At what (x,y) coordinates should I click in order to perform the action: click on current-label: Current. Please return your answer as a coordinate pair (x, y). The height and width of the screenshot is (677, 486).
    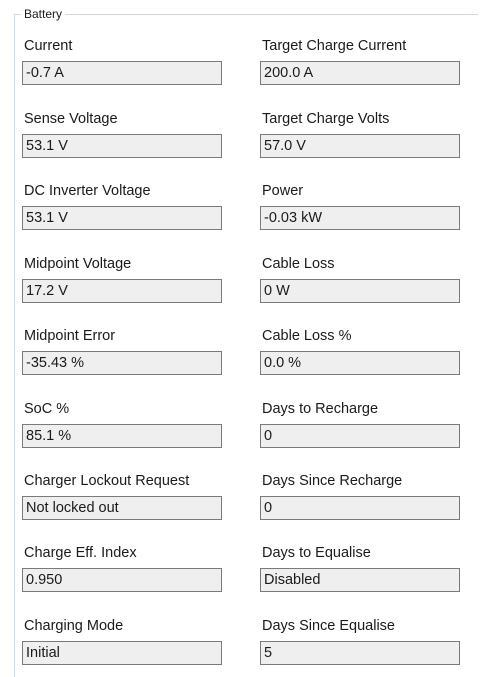
    Looking at the image, I should click on (48, 46).